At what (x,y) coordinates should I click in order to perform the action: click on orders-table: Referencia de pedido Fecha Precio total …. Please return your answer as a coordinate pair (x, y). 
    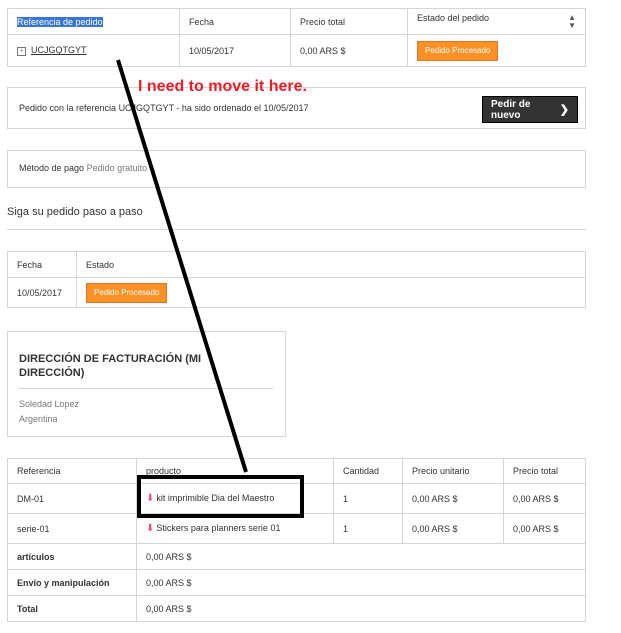
    Looking at the image, I should click on (296, 37).